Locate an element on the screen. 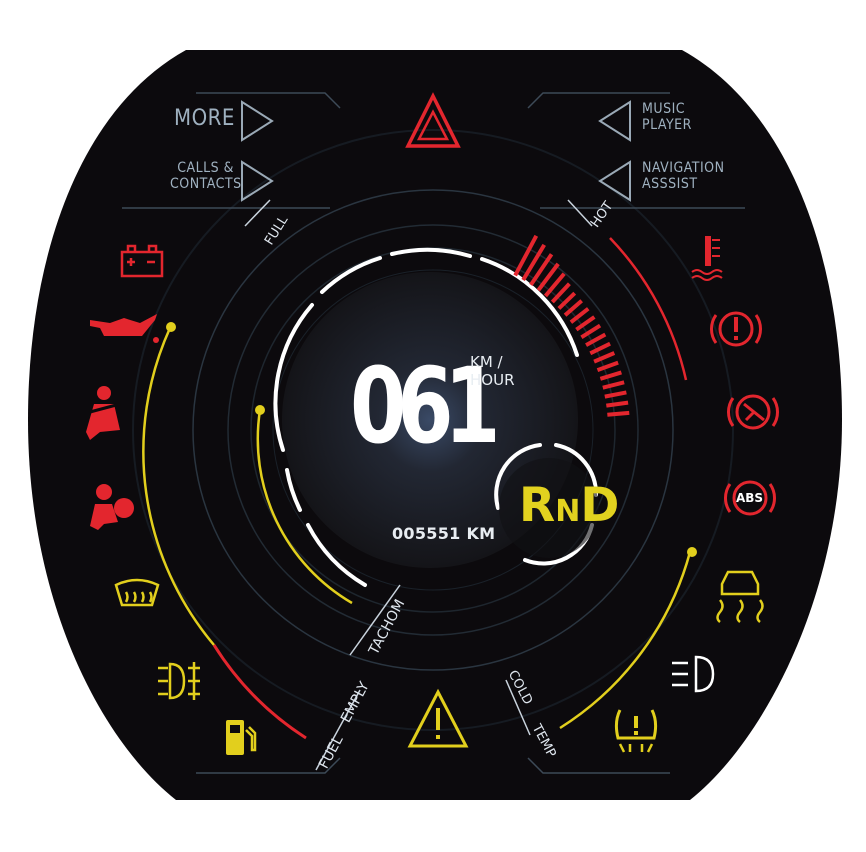 This screenshot has height=852, width=866. navigation-assist-label: NAVIGATION ASSSIST is located at coordinates (683, 176).